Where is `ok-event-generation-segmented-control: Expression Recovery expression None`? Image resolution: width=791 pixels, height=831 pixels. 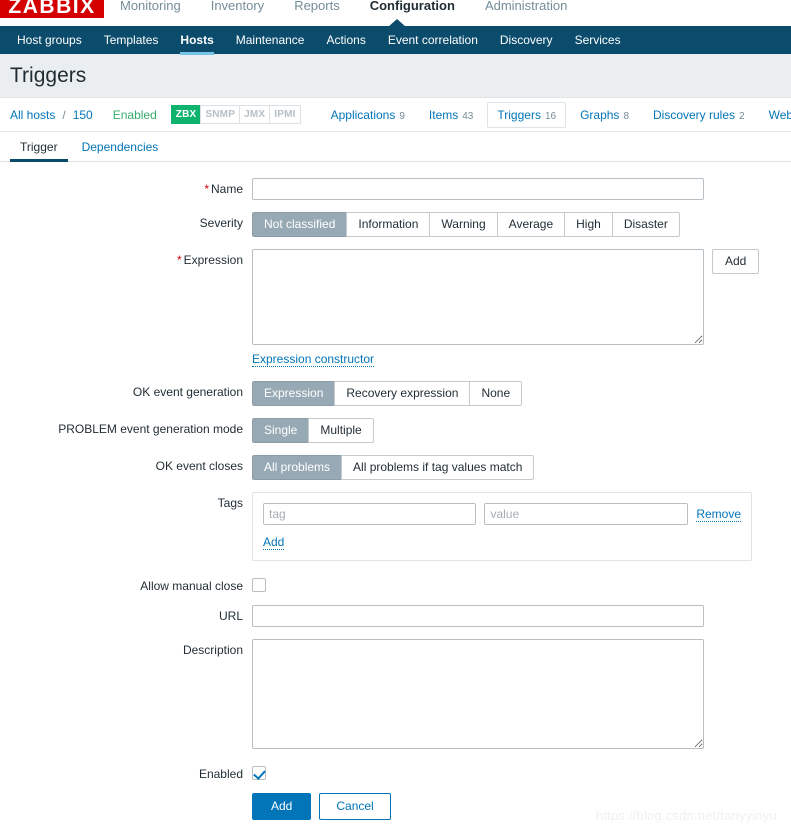
ok-event-generation-segmented-control: Expression Recovery expression None is located at coordinates (387, 393).